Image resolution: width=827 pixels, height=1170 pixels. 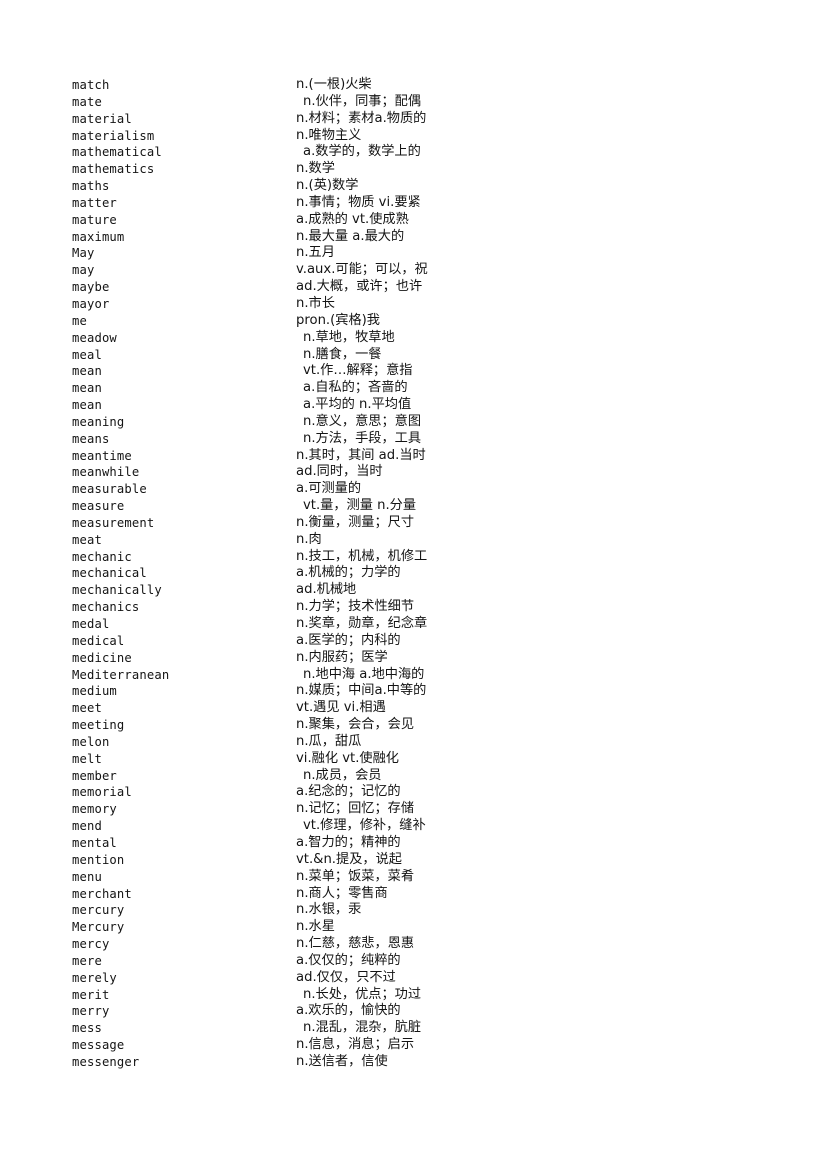 I want to click on glossary-entry: measure vt.量，测量 n.分量, so click(x=282, y=506).